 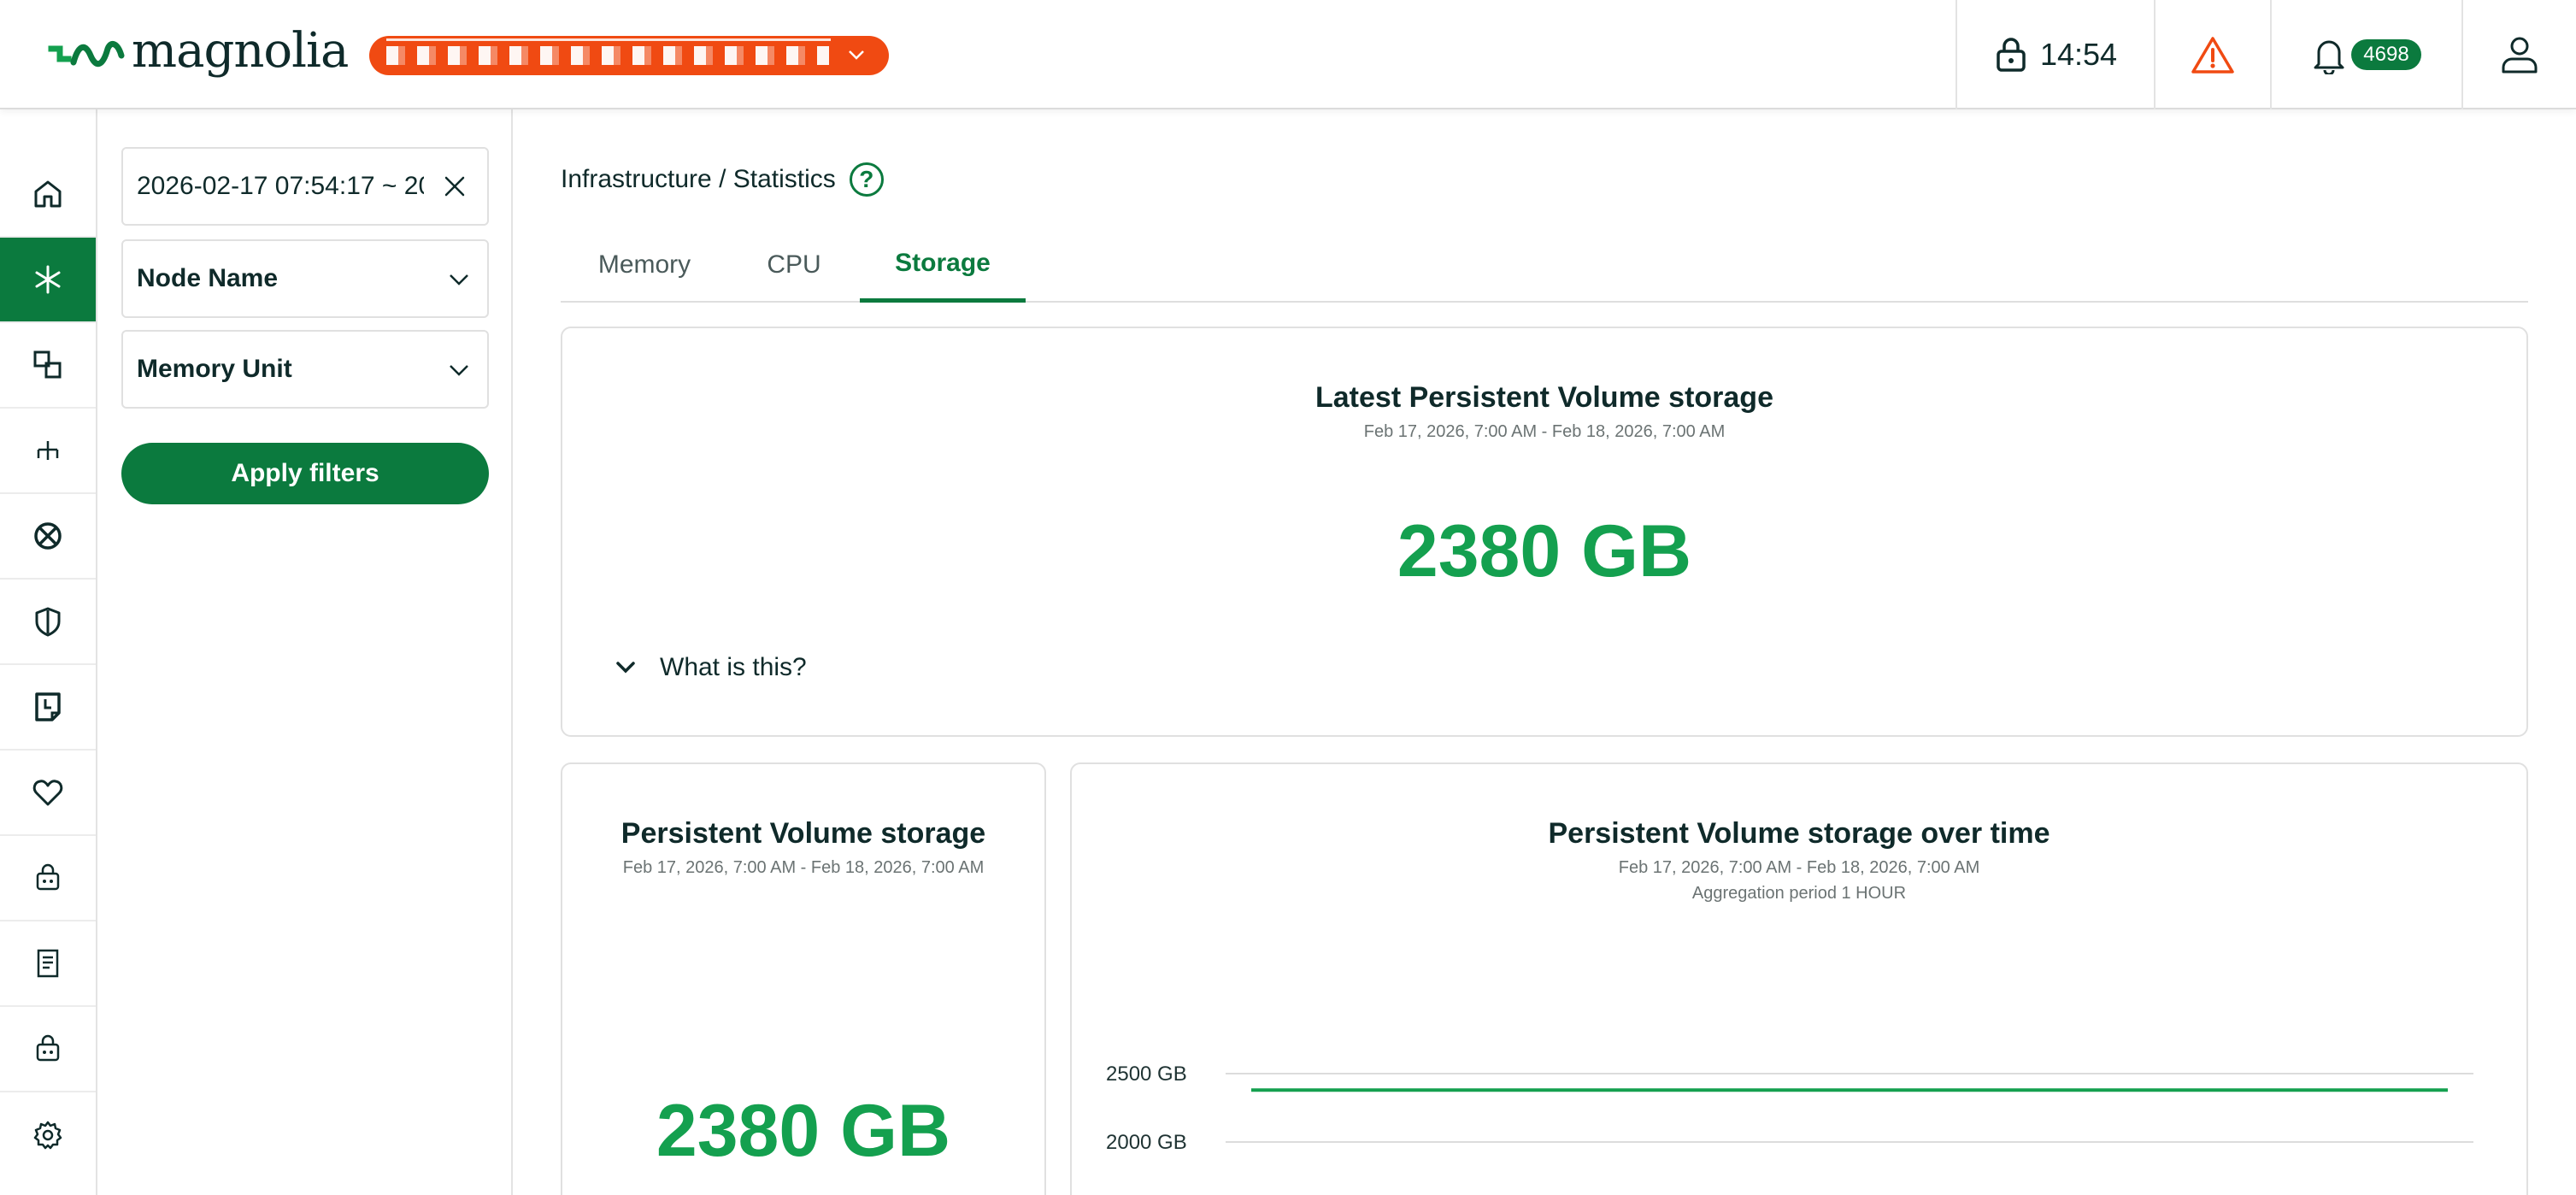 I want to click on nav-schedules, so click(x=48, y=708).